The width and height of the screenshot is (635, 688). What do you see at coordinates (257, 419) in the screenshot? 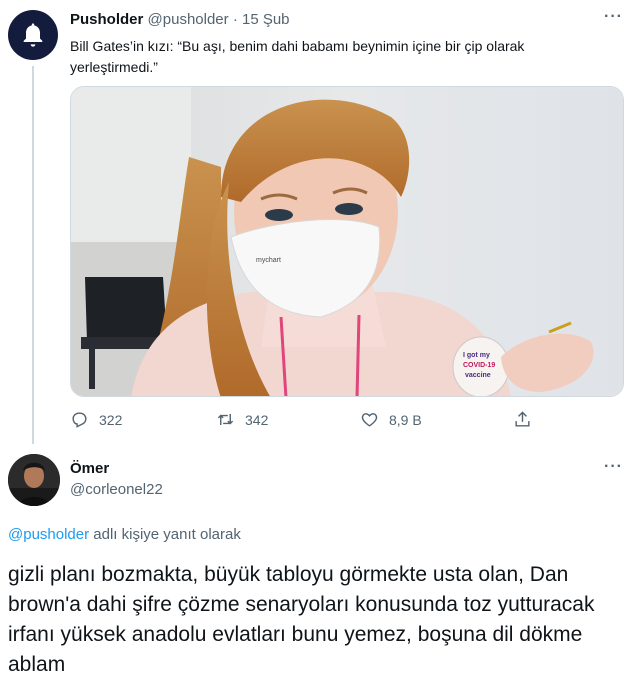
I see `retweet-count: 342` at bounding box center [257, 419].